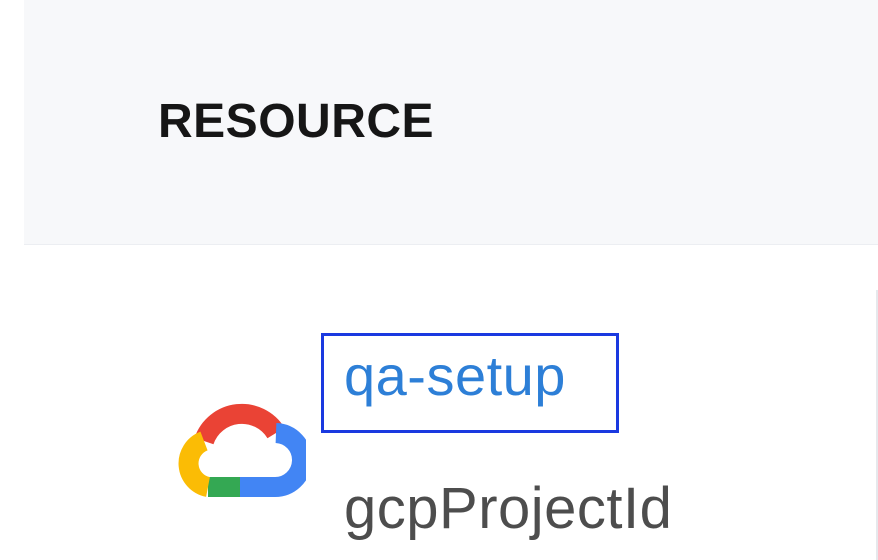  I want to click on resource-type-label: gcpProjectId, so click(508, 508).